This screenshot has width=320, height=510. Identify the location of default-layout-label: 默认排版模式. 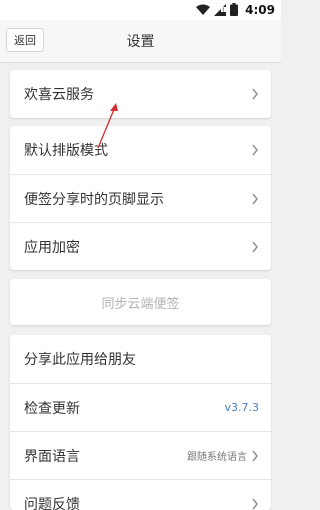
(137, 150).